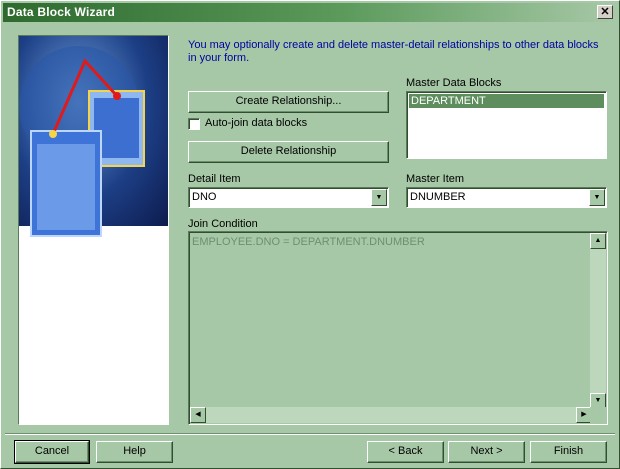 The image size is (620, 469). I want to click on cancel-button: Cancel, so click(52, 452).